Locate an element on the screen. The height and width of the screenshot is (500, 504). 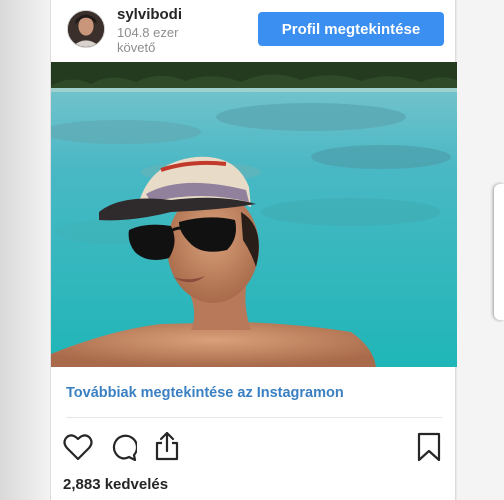
heart-icon is located at coordinates (78, 447).